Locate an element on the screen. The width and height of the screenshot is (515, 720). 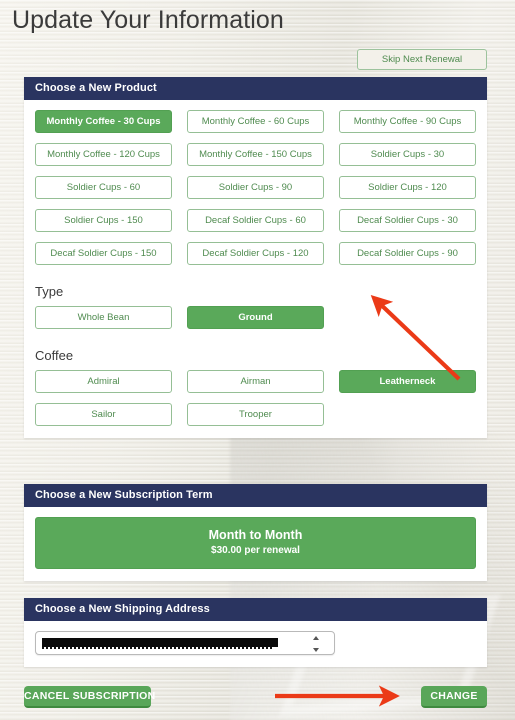
product-card-header: Choose a New Product is located at coordinates (255, 88).